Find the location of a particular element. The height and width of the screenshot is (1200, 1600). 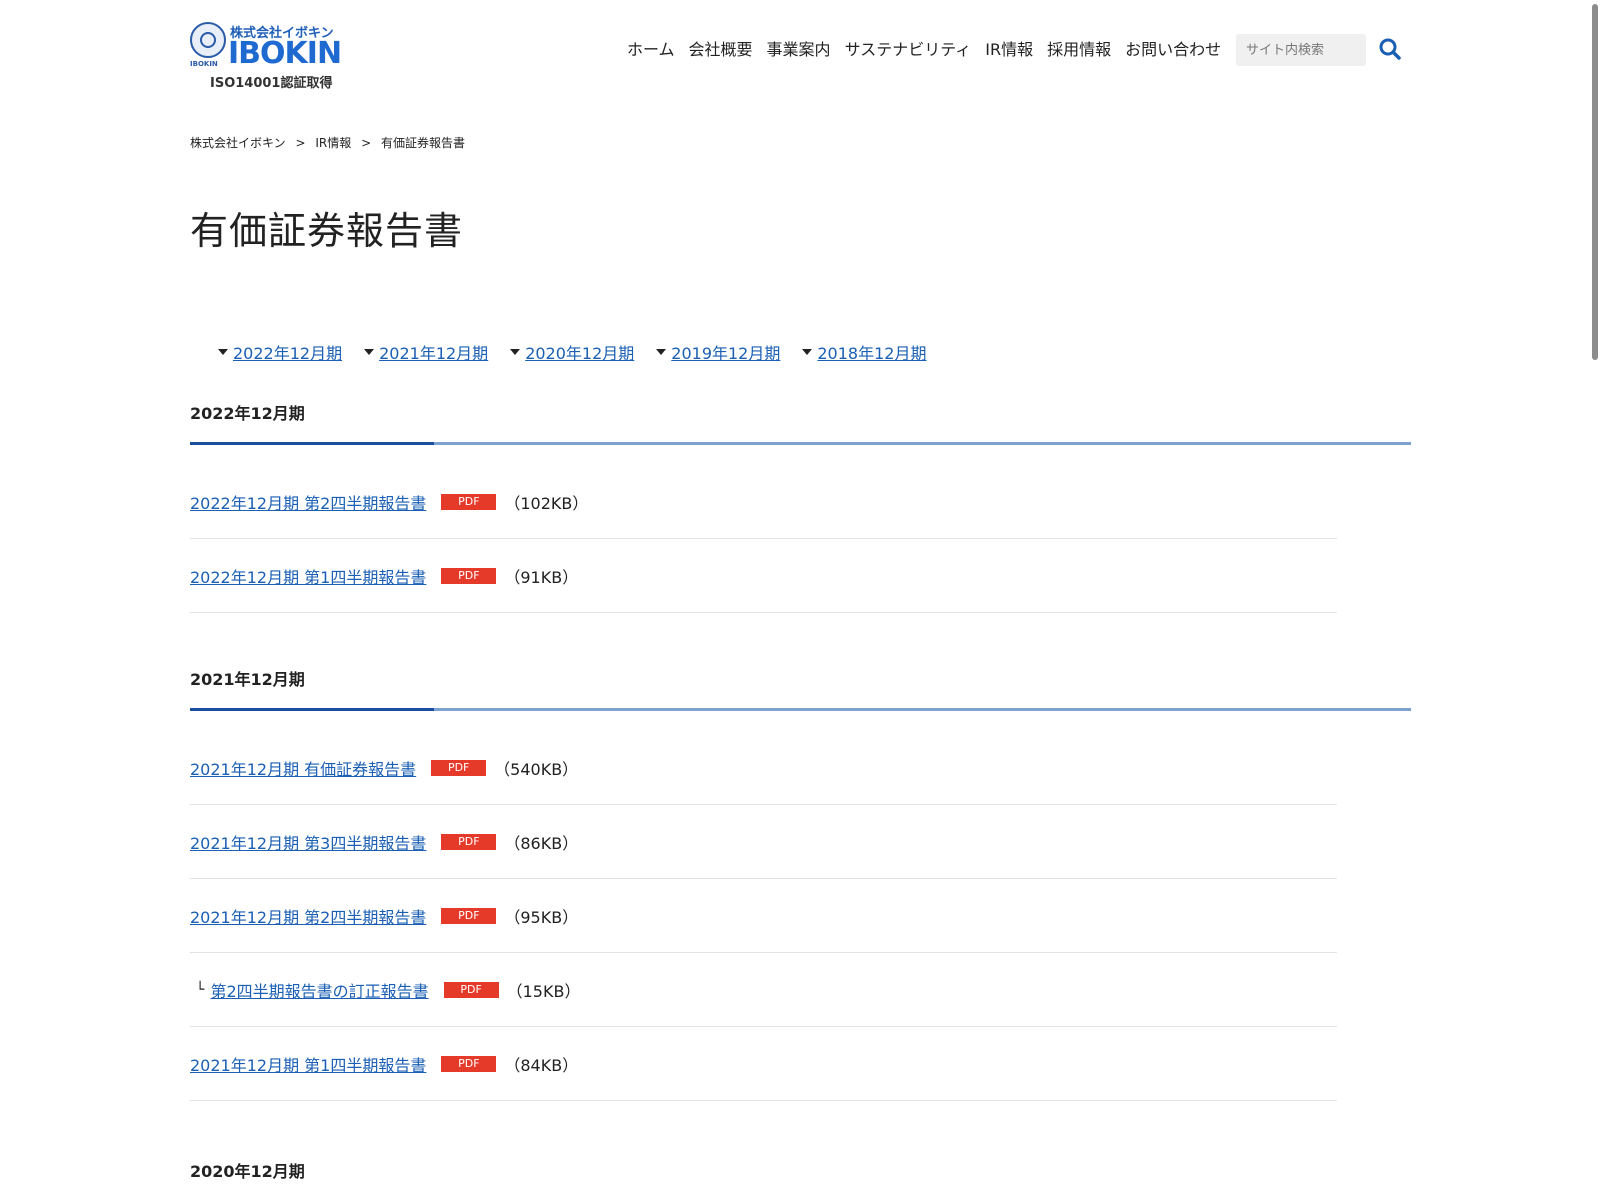

site-search-input is located at coordinates (1301, 50).